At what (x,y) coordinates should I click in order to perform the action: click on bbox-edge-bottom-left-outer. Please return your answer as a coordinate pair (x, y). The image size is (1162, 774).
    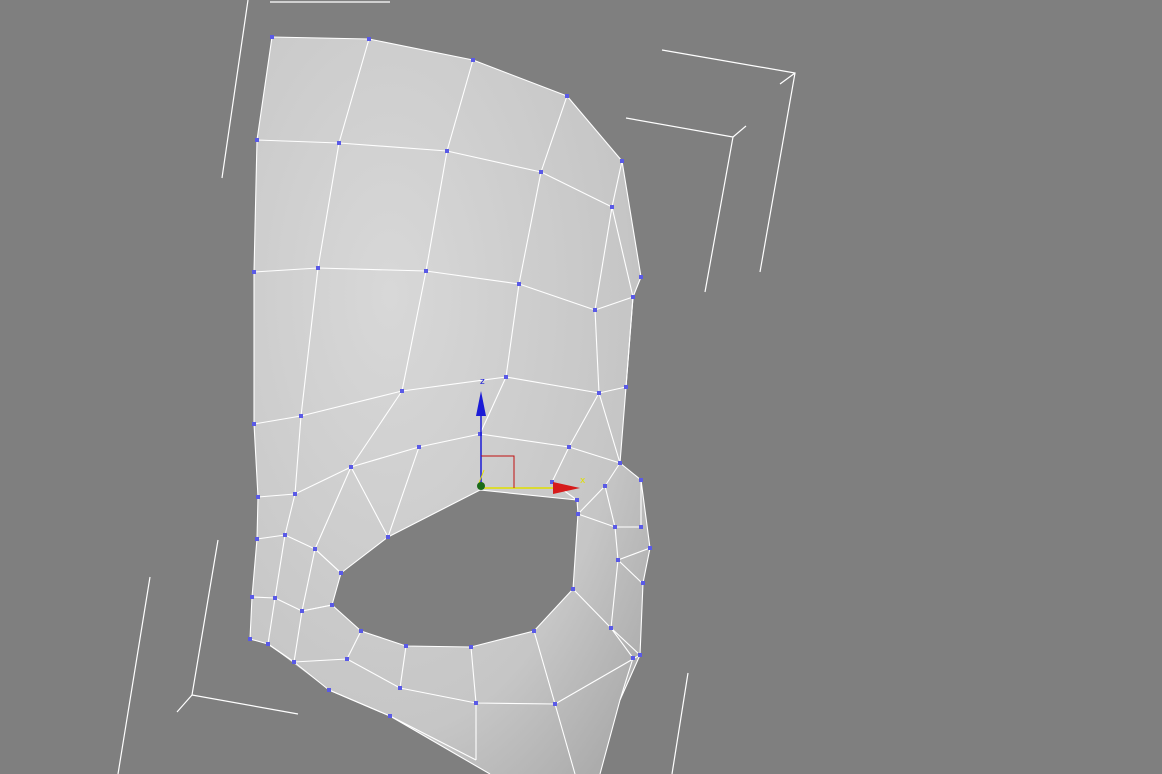
    Looking at the image, I should click on (134, 675).